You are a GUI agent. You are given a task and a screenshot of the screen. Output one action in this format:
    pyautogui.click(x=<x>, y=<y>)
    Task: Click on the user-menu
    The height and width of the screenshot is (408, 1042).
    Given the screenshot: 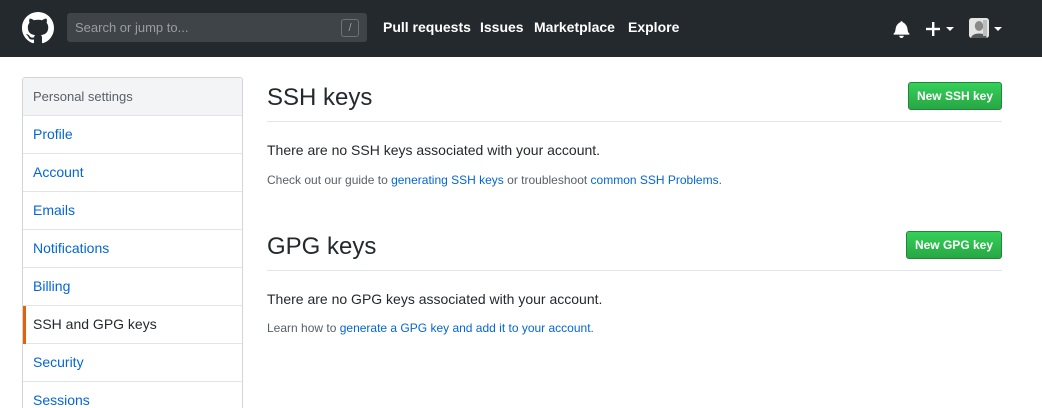 What is the action you would take?
    pyautogui.click(x=986, y=29)
    